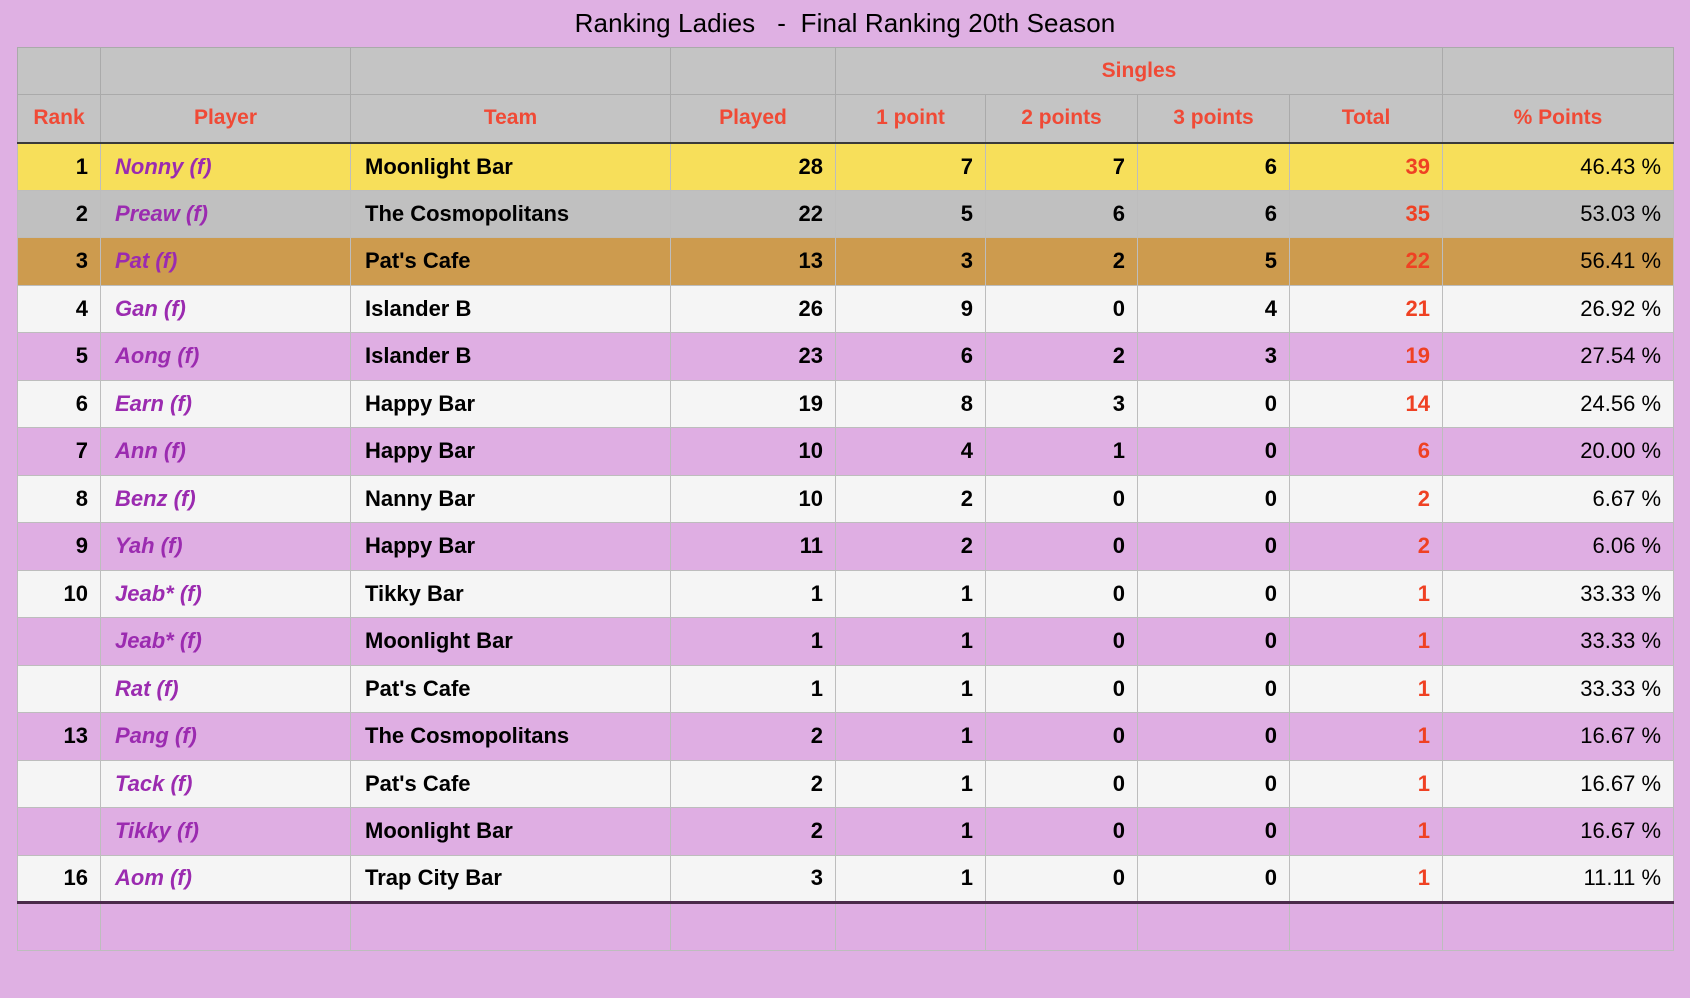 The height and width of the screenshot is (998, 1690). I want to click on cell-player: Tikky (f), so click(225, 831).